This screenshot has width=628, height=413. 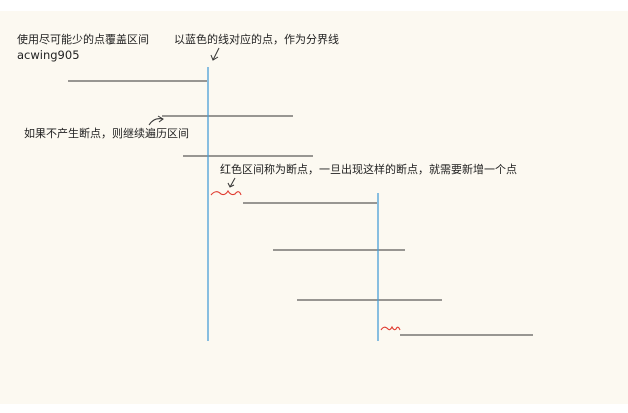 I want to click on arrow-to-breakpoint, so click(x=231, y=182).